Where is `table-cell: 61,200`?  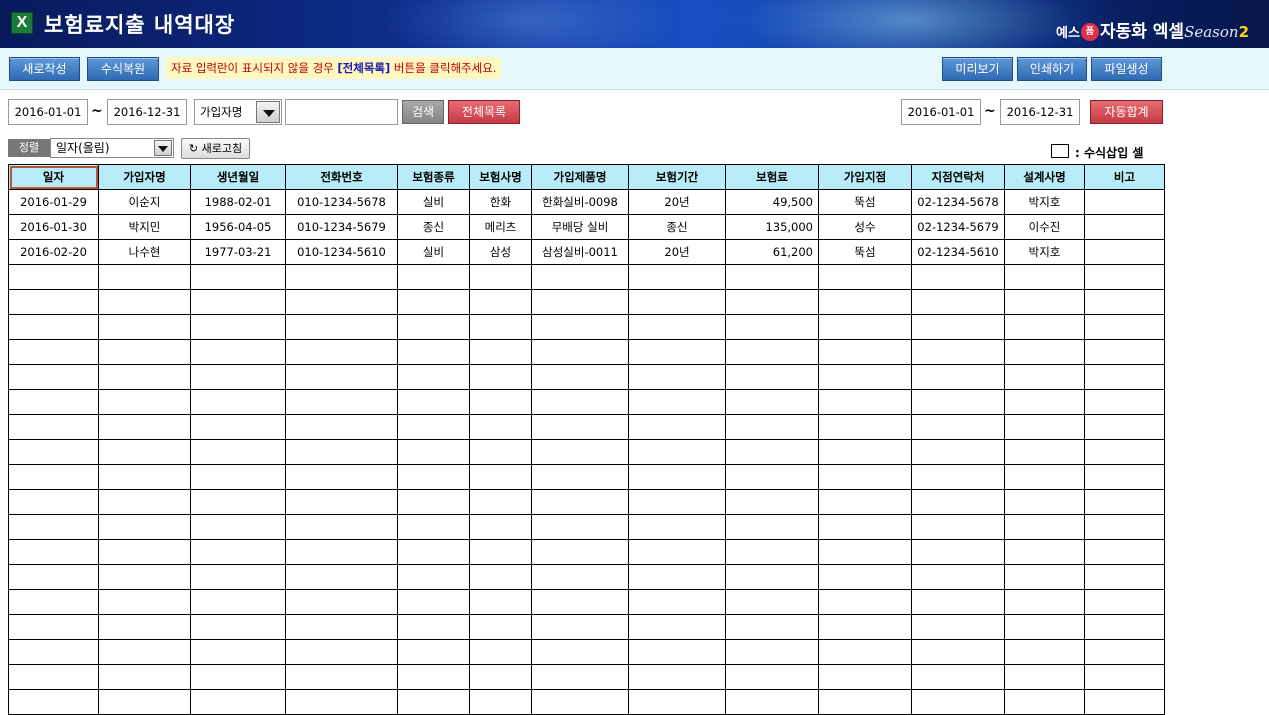
table-cell: 61,200 is located at coordinates (772, 252).